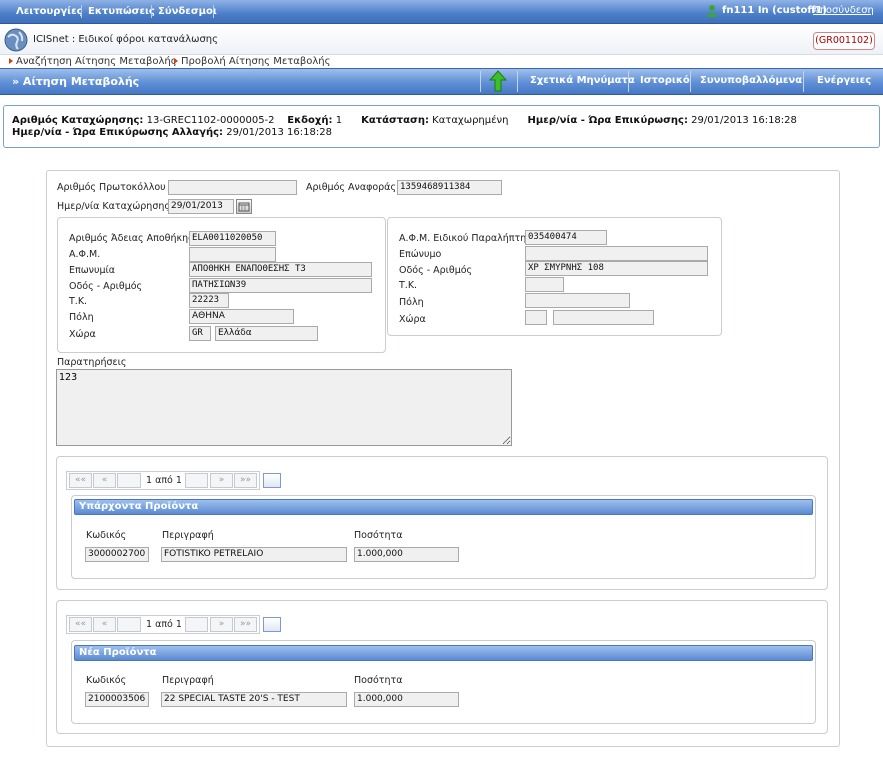  I want to click on receiver-surname-label: Επώνυμο, so click(420, 254).